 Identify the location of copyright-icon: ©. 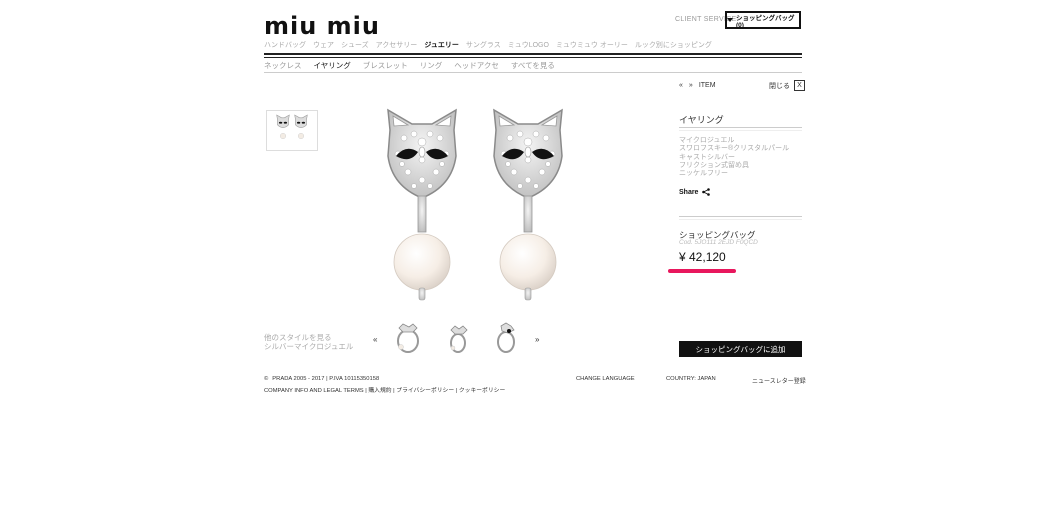
(266, 379).